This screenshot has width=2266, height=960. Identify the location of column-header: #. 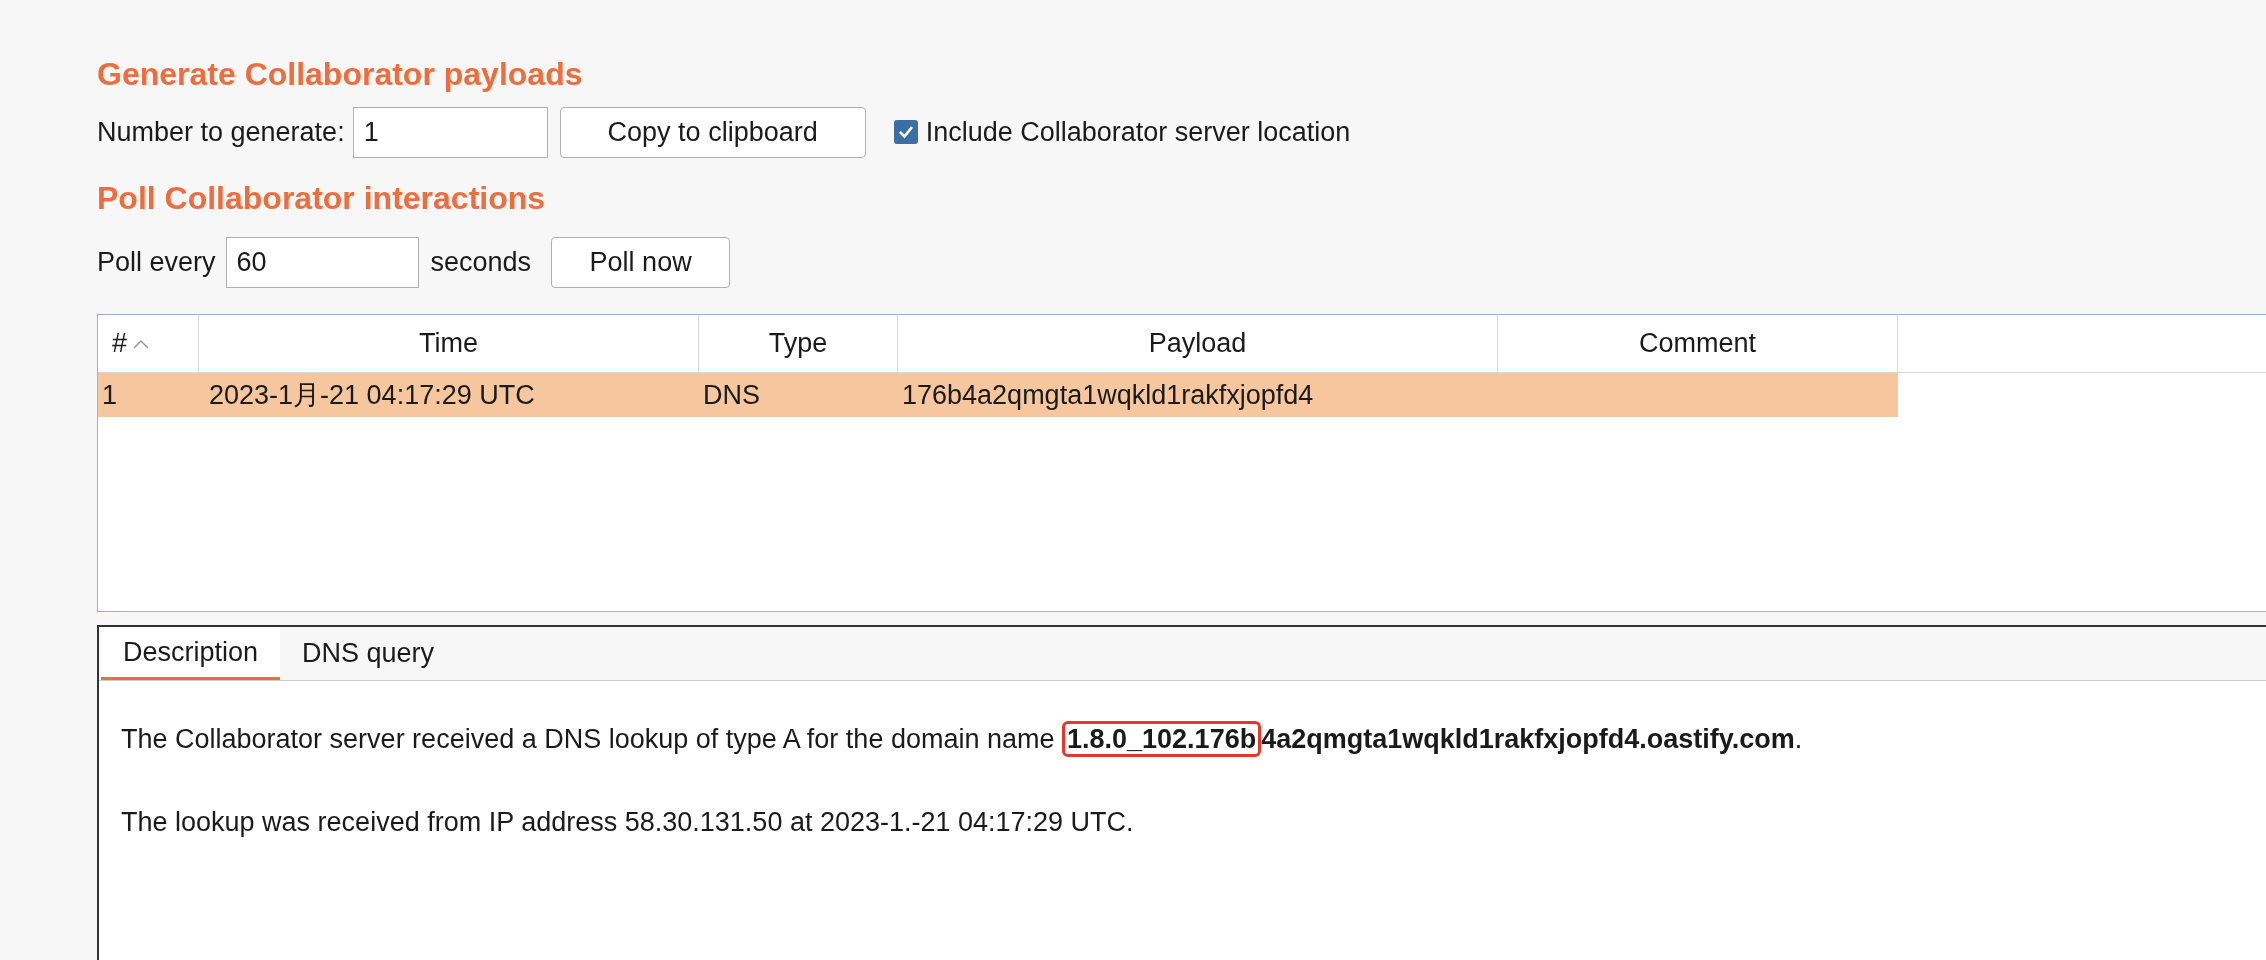
(148, 343).